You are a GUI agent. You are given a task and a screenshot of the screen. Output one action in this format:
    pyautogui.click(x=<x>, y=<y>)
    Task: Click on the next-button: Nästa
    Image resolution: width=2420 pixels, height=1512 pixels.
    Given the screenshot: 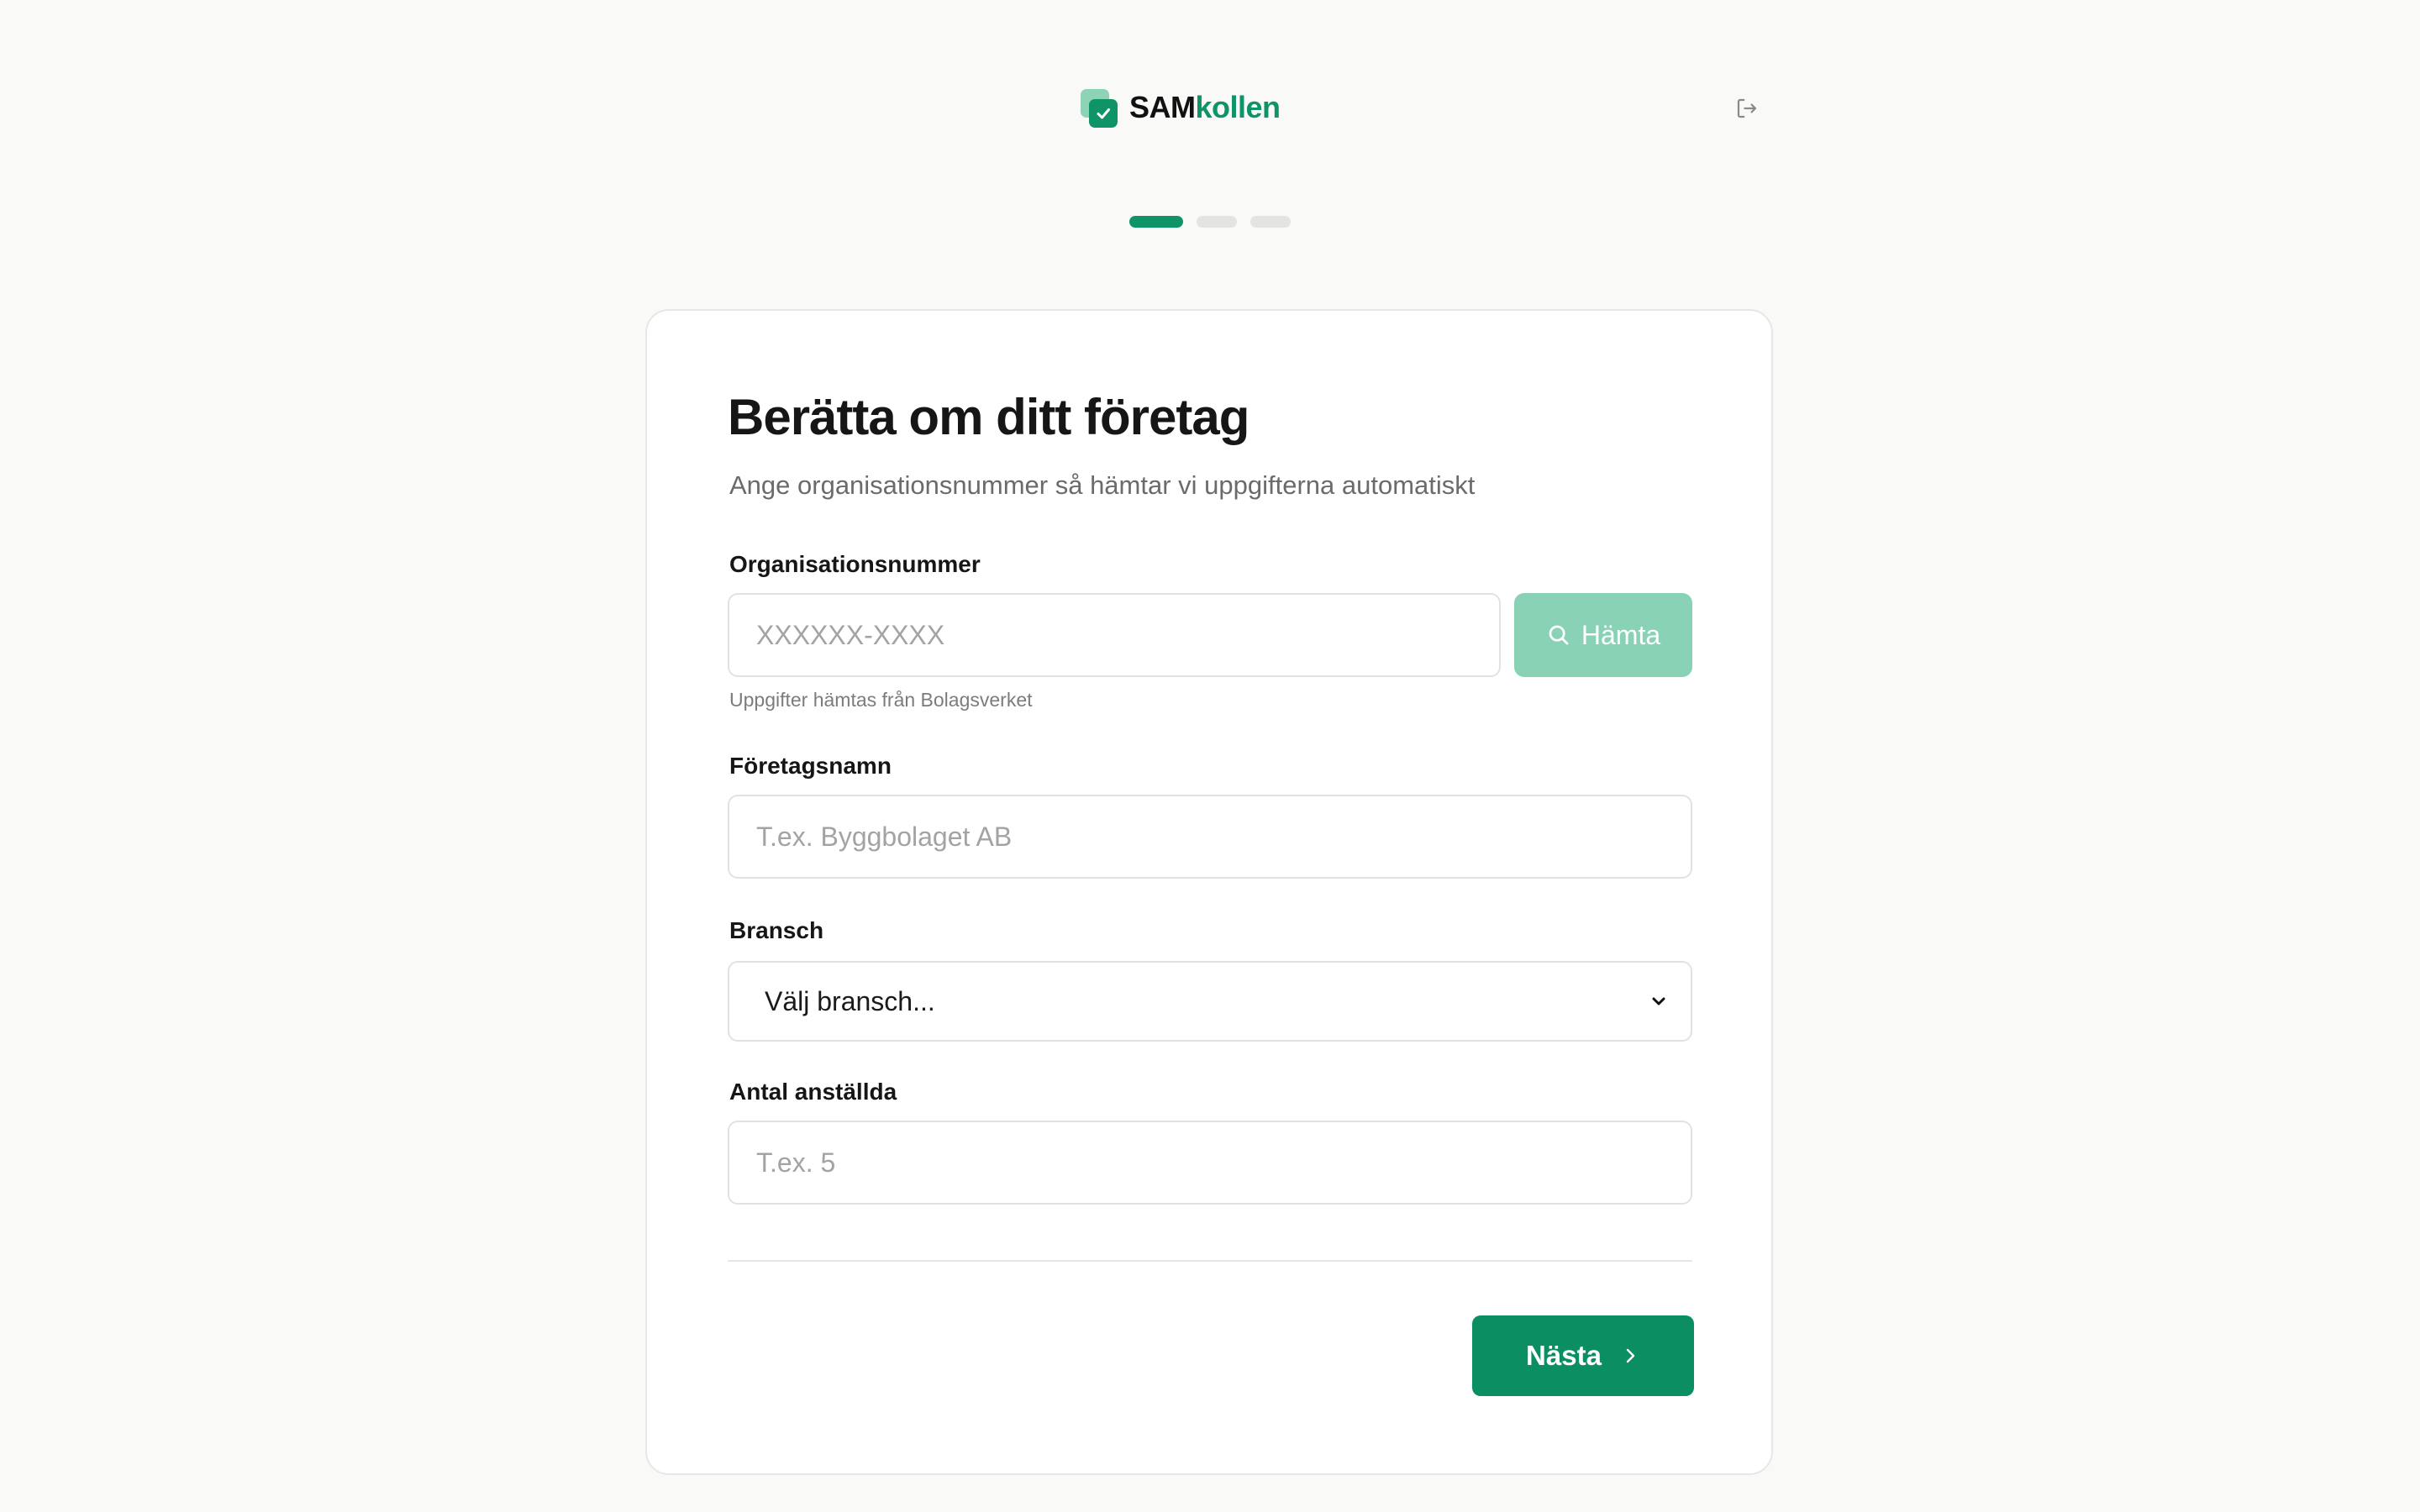 What is the action you would take?
    pyautogui.click(x=1583, y=1355)
    